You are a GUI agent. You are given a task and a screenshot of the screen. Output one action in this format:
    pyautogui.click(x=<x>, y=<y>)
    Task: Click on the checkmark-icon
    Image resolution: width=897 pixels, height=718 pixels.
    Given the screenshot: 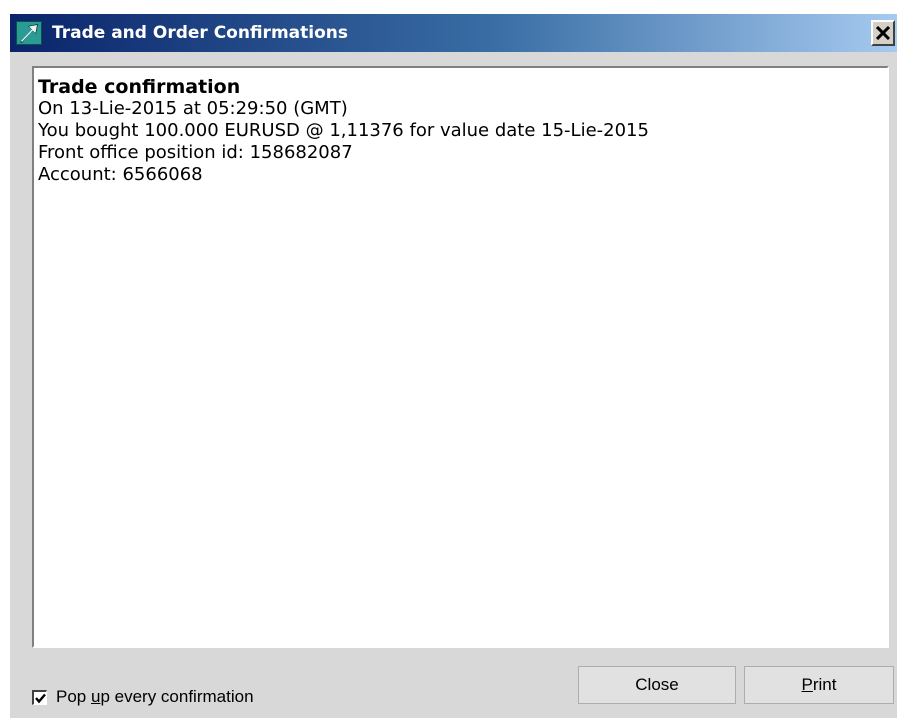 What is the action you would take?
    pyautogui.click(x=40, y=698)
    